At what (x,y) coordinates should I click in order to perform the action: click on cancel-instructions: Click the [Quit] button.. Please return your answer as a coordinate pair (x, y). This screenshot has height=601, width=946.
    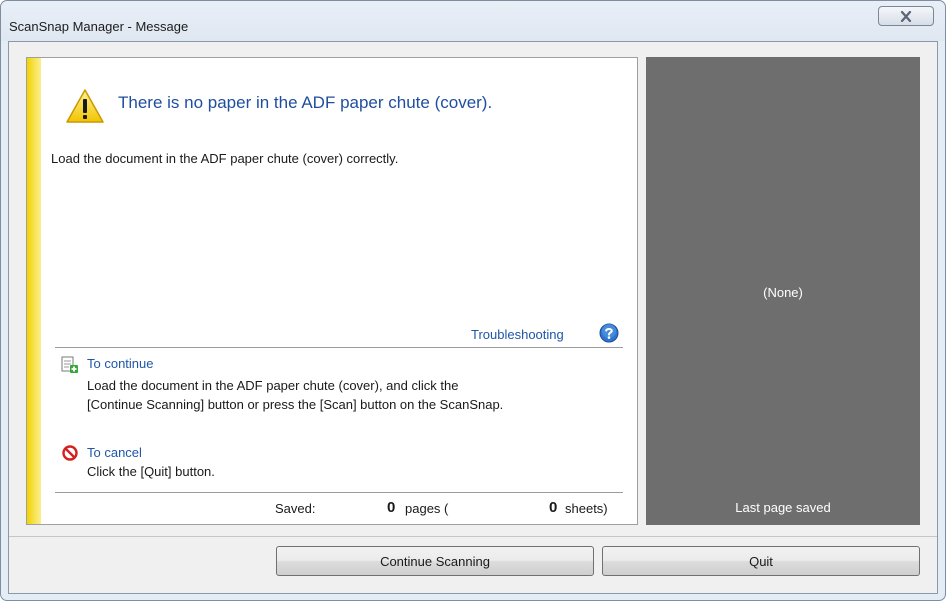
    Looking at the image, I should click on (151, 471).